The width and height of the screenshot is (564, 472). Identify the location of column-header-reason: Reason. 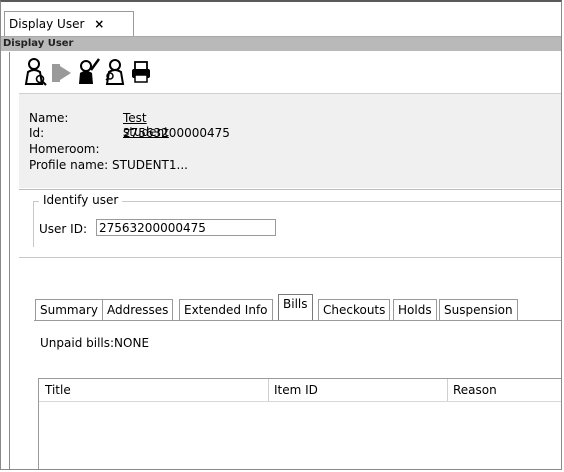
(475, 390).